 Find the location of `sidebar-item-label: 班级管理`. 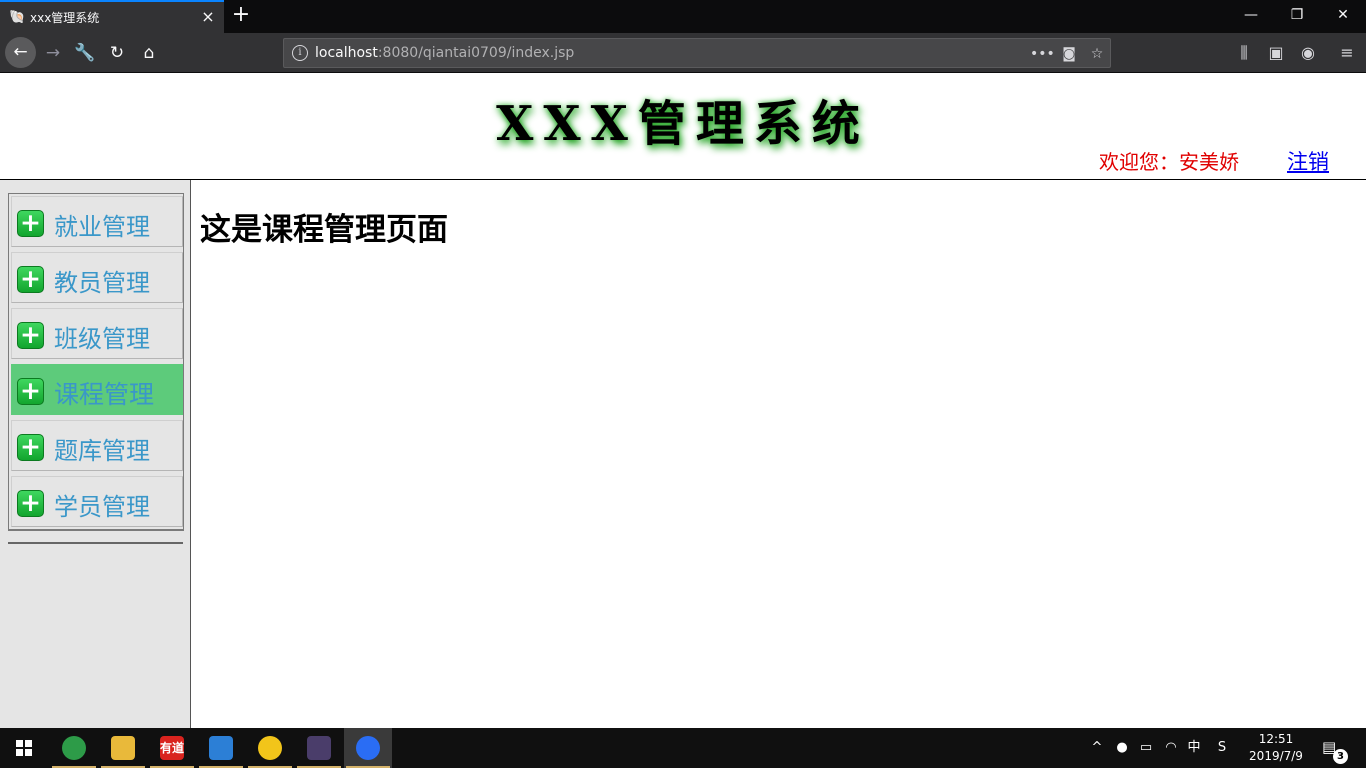

sidebar-item-label: 班级管理 is located at coordinates (102, 339).